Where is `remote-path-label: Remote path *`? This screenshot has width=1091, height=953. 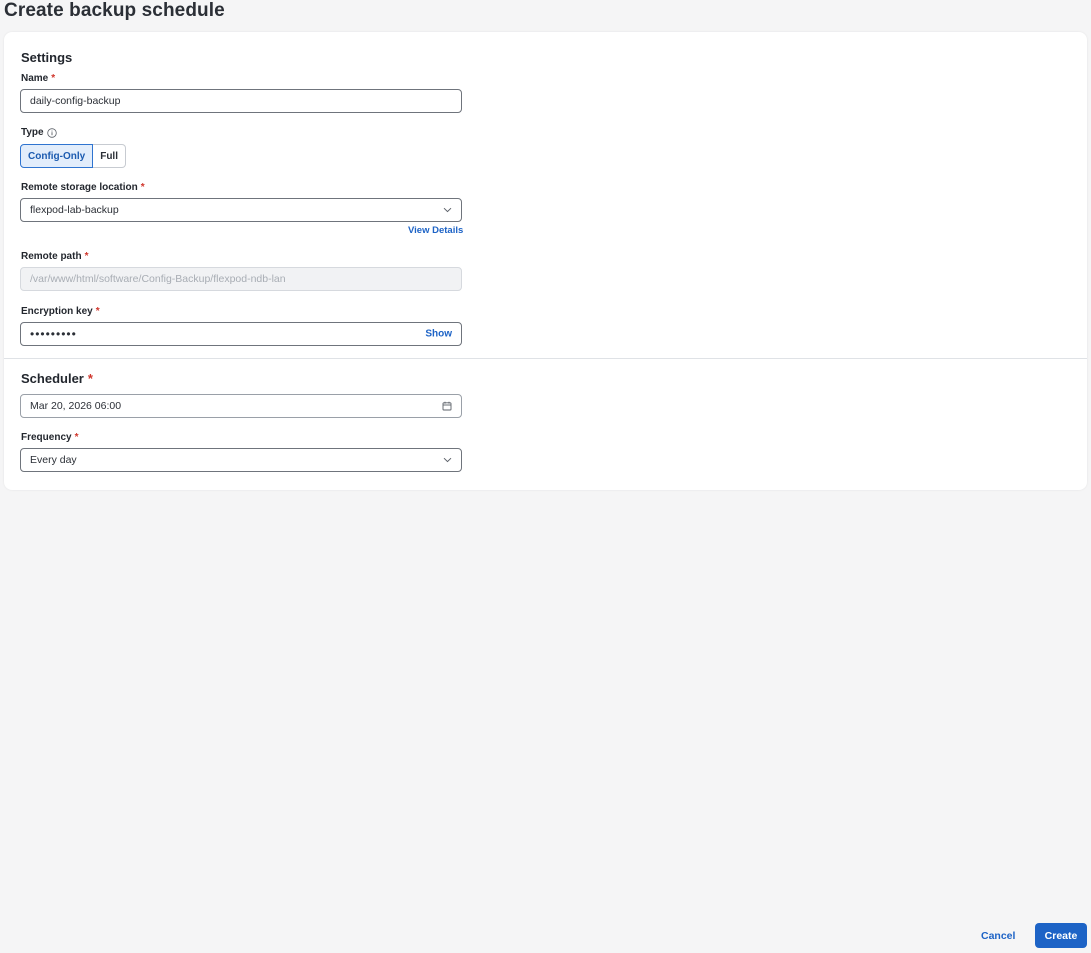
remote-path-label: Remote path * is located at coordinates (54, 256).